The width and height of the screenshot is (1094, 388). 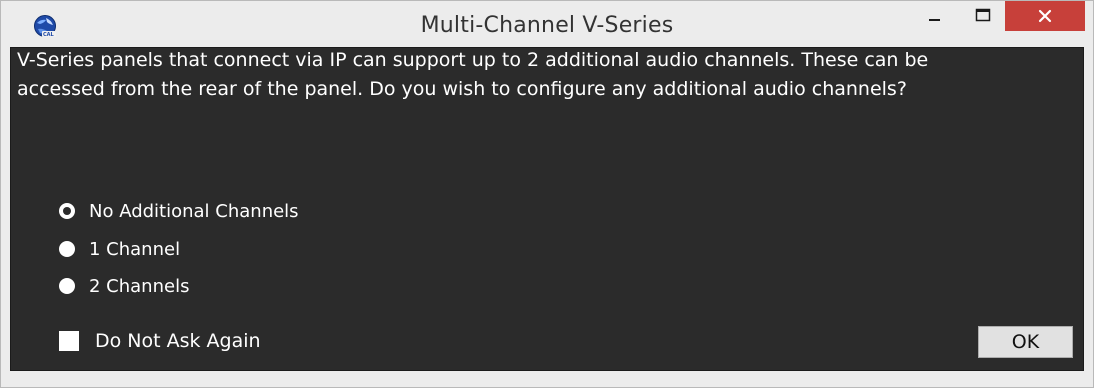 What do you see at coordinates (936, 16) in the screenshot?
I see `minimize-button` at bounding box center [936, 16].